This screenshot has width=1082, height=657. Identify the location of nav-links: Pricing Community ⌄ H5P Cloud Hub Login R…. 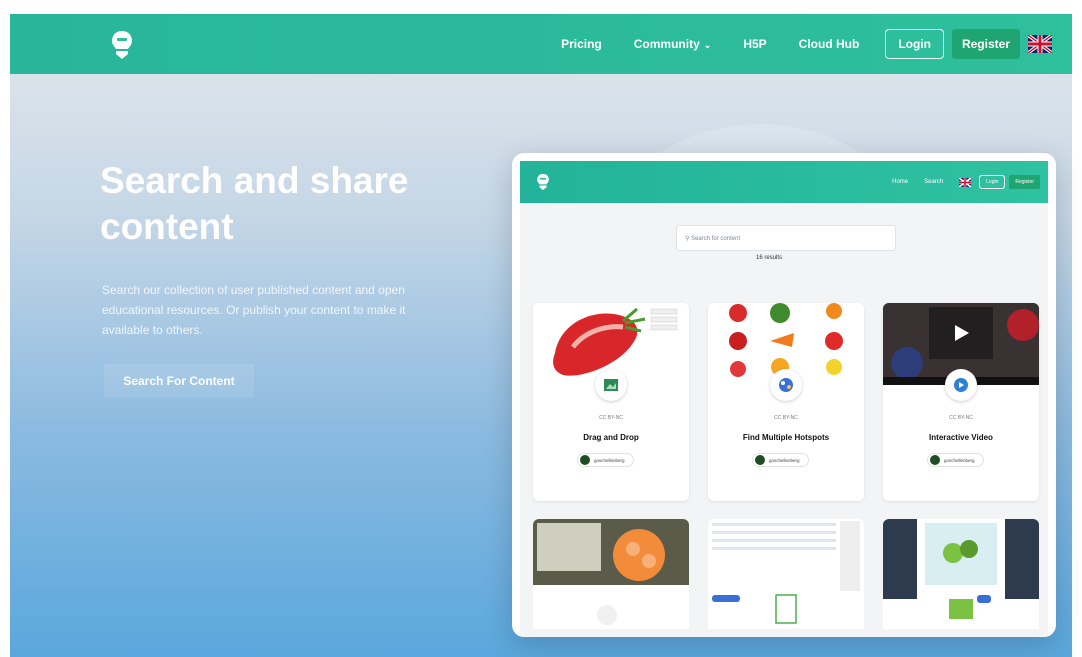
(816, 44).